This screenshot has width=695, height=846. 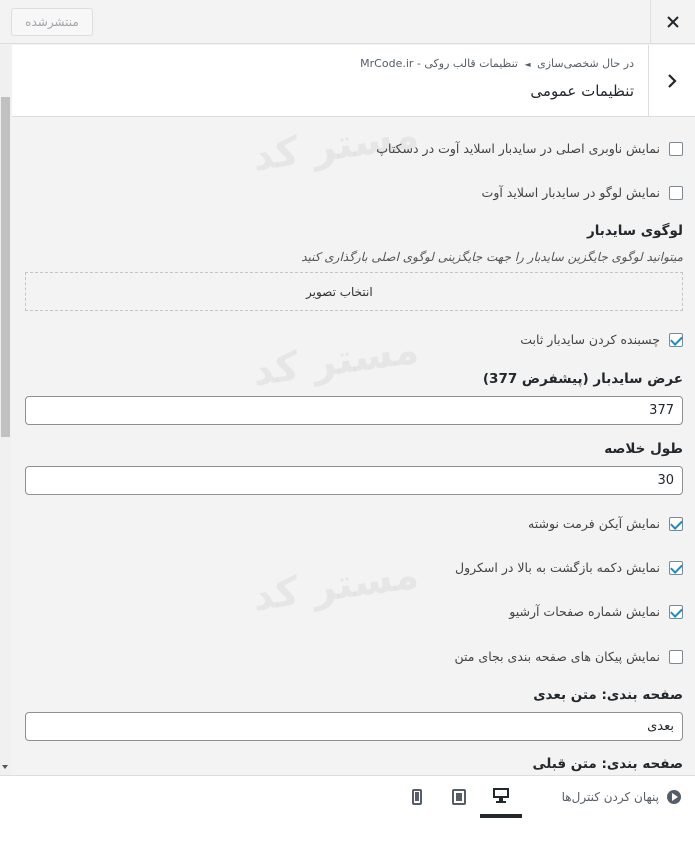 What do you see at coordinates (5, 767) in the screenshot?
I see `scroll-down-arrow-icon` at bounding box center [5, 767].